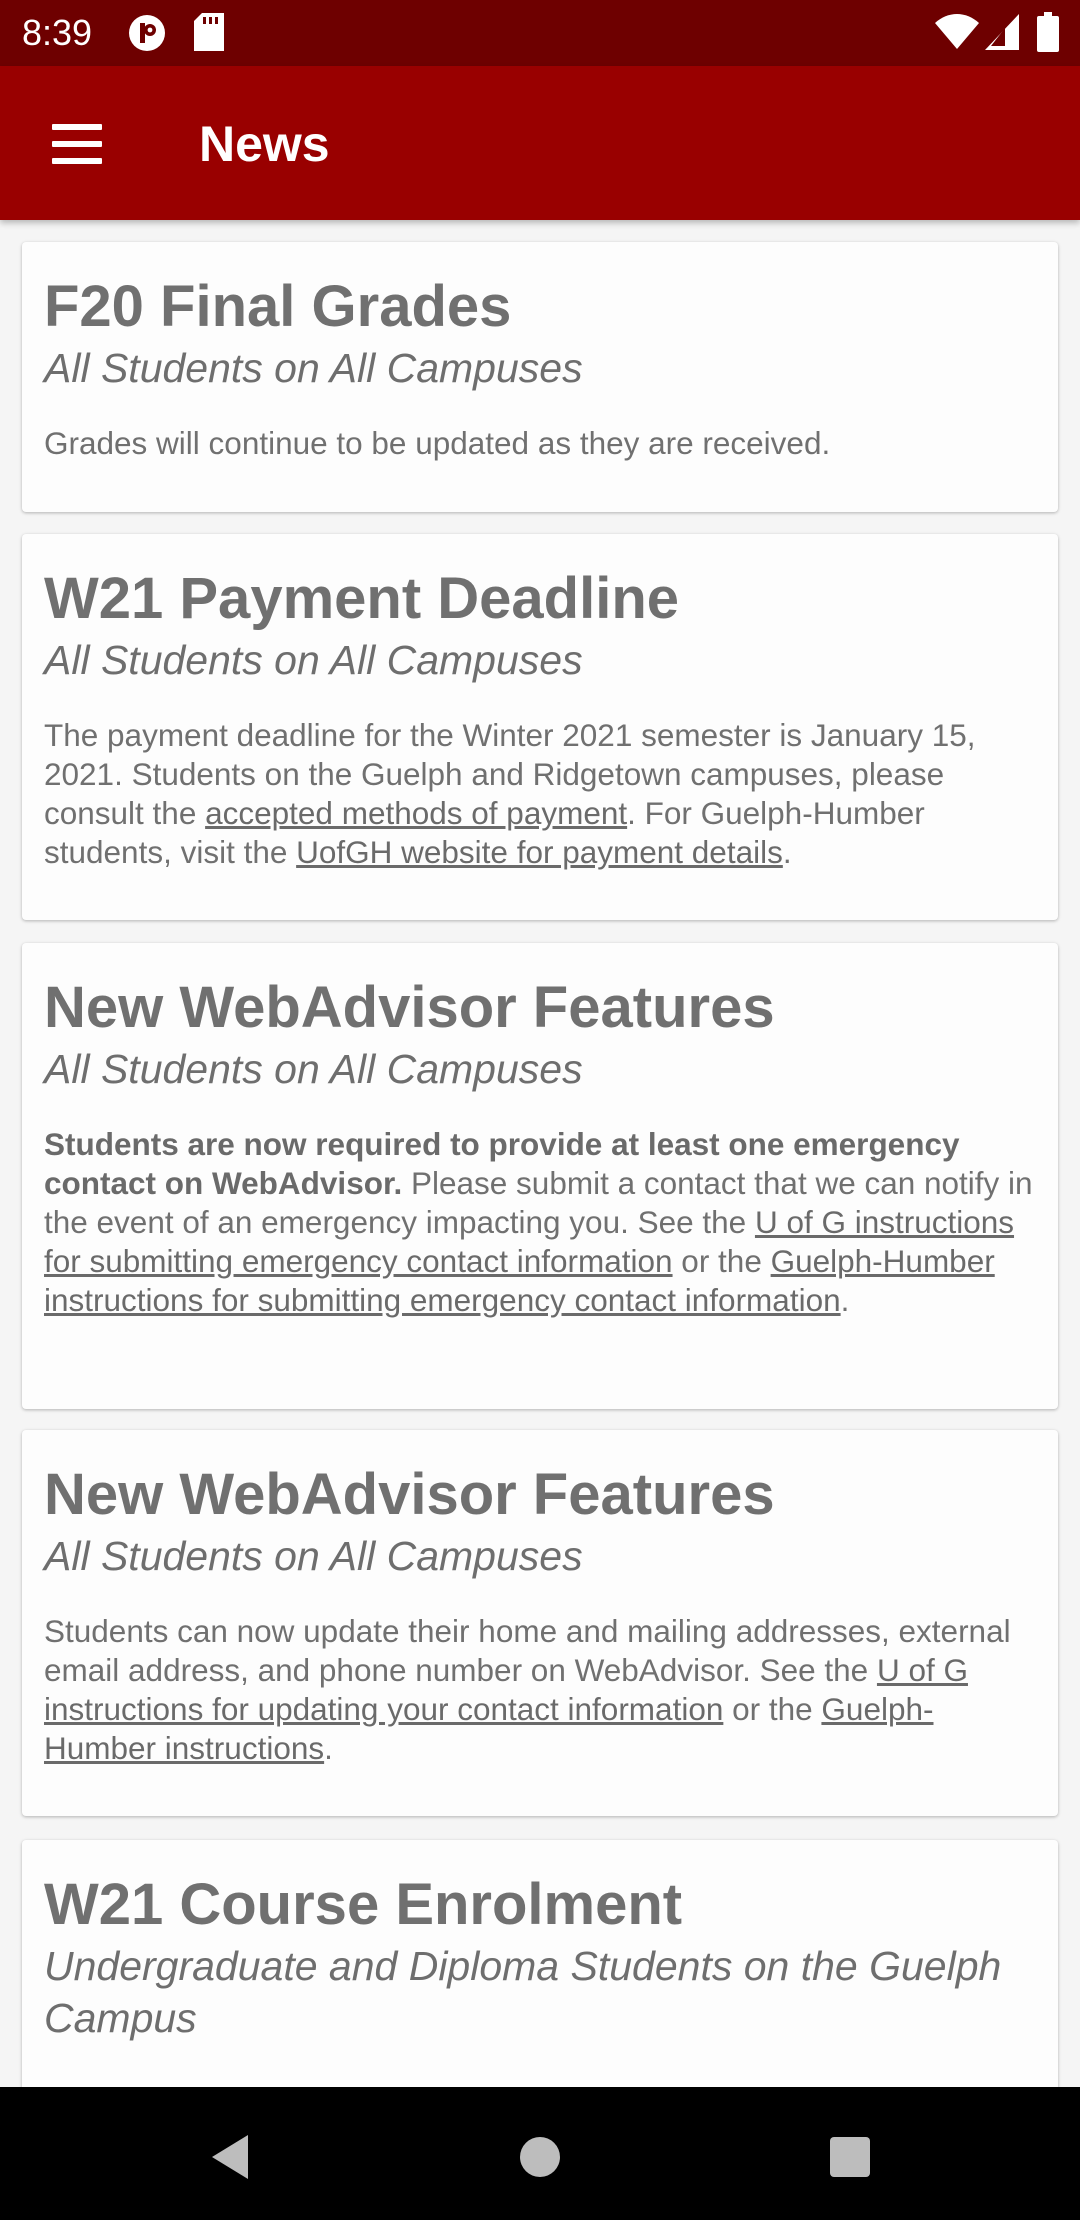 The width and height of the screenshot is (1080, 2220). I want to click on app-bar: News, so click(540, 143).